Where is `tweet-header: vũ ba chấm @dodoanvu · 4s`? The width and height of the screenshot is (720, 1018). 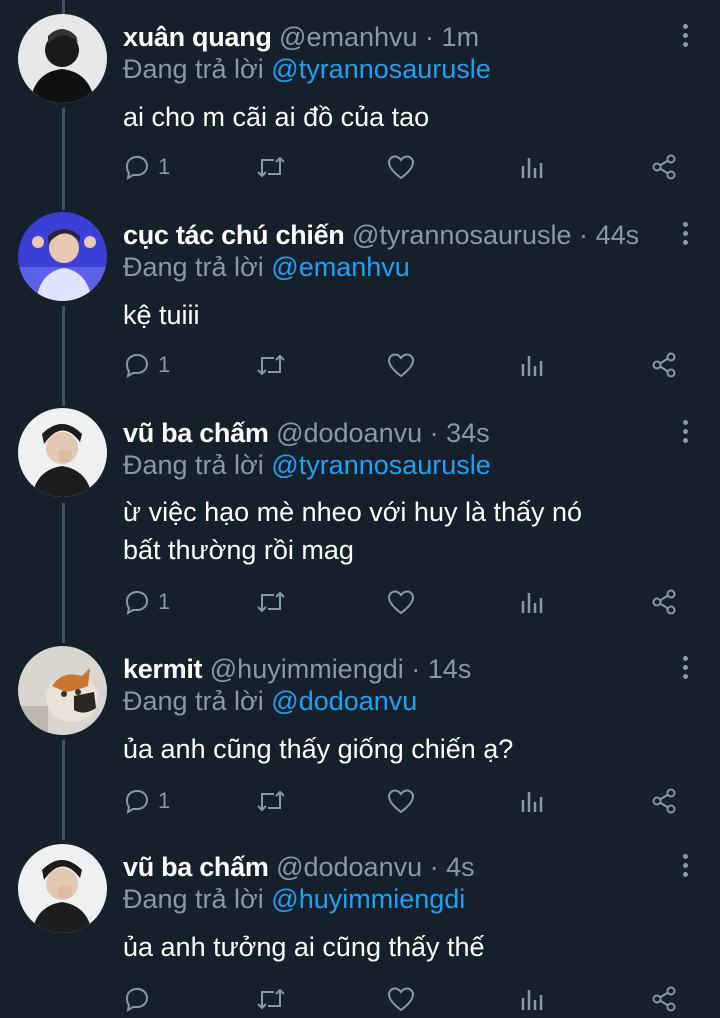
tweet-header: vũ ba chấm @dodoanvu · 4s is located at coordinates (299, 867).